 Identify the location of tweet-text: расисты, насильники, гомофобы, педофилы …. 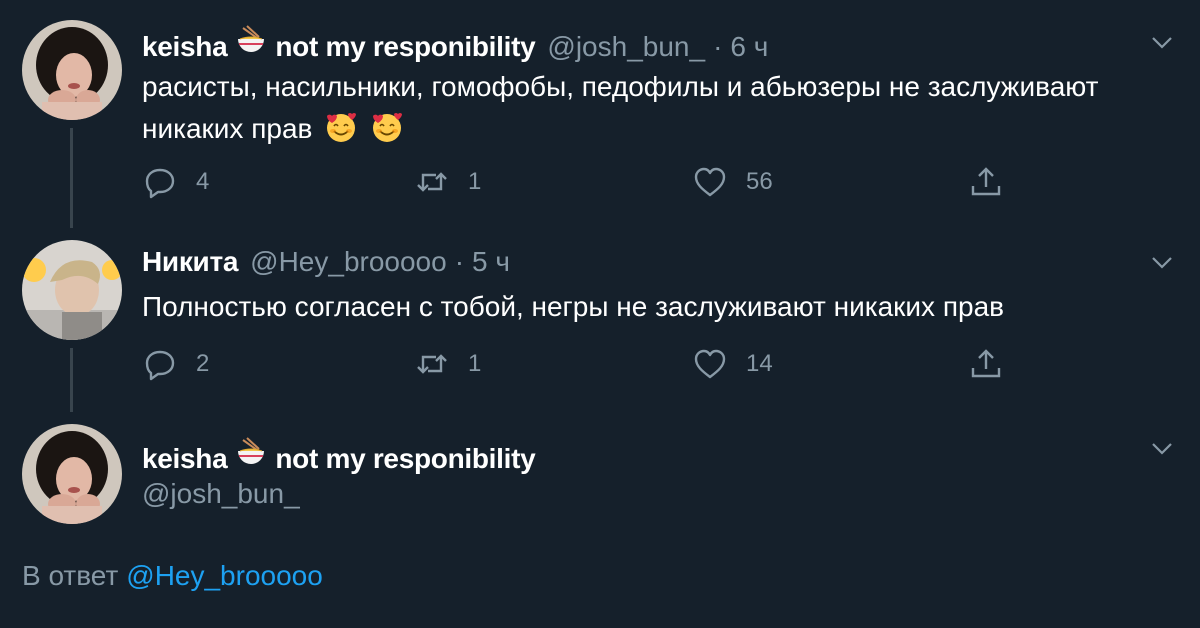
(620, 108).